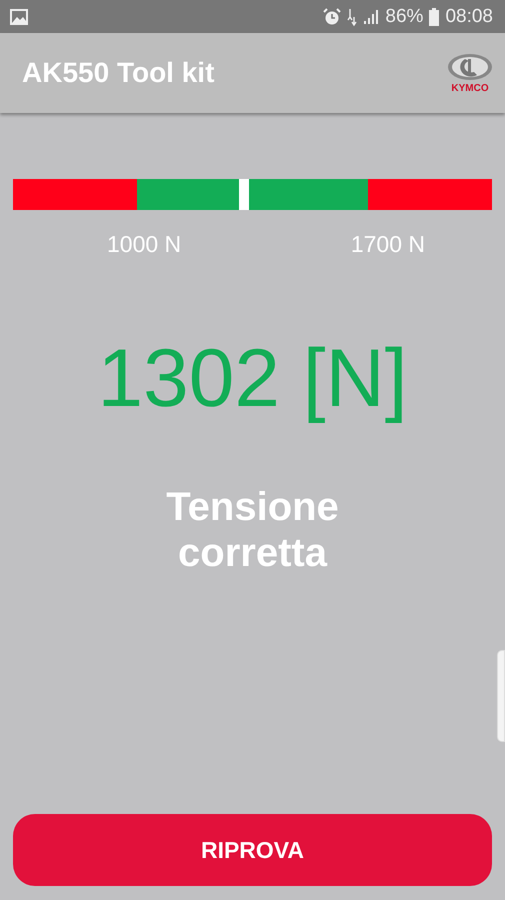 The width and height of the screenshot is (505, 900). Describe the element at coordinates (118, 73) in the screenshot. I see `app-title: AK550 Tool kit` at that location.